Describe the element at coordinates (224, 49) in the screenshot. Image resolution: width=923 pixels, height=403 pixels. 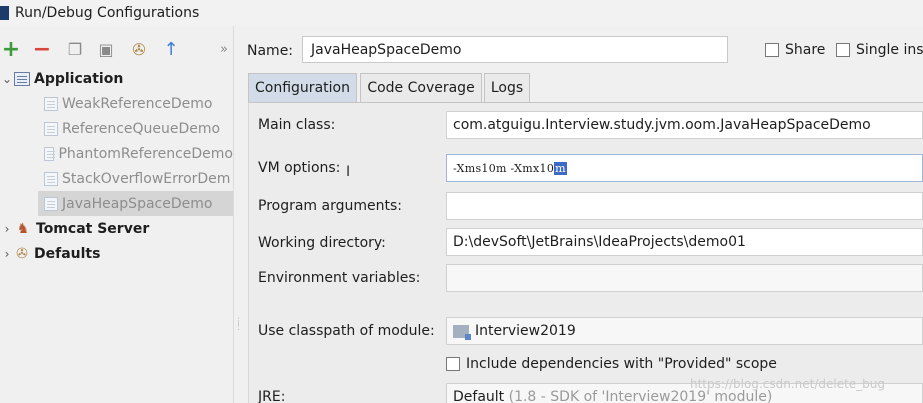
I see `more-actions-button: »` at that location.